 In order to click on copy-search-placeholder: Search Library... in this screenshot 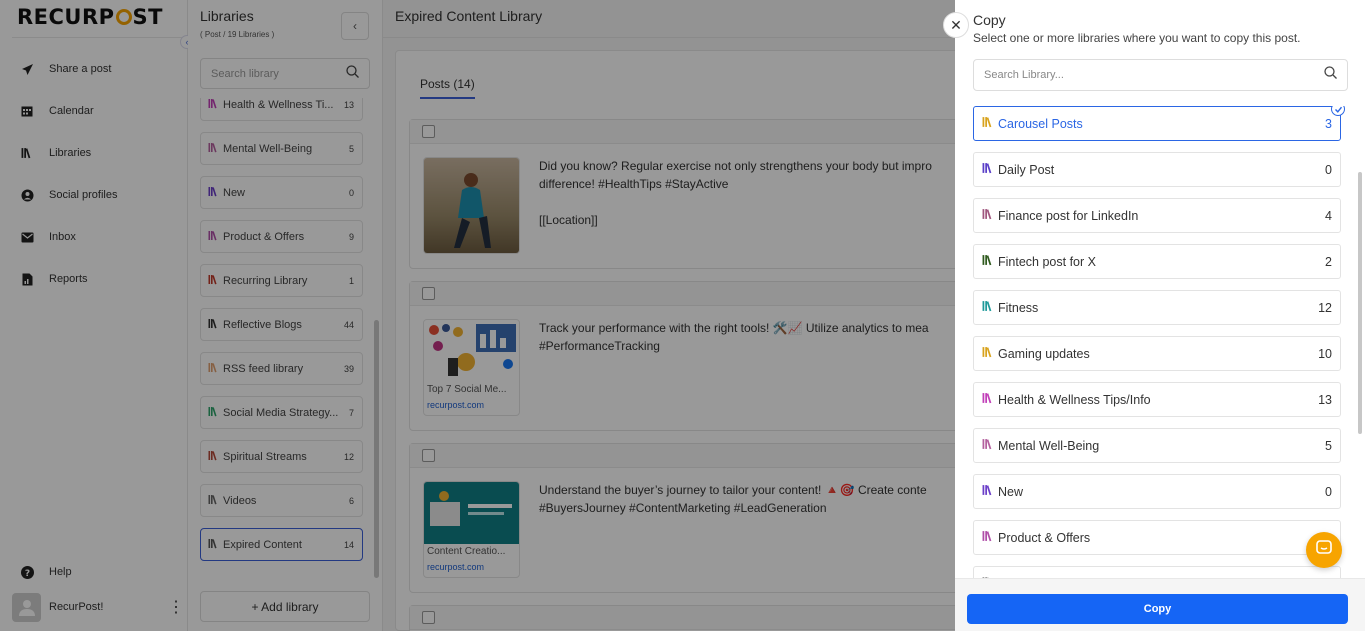, I will do `click(1024, 75)`.